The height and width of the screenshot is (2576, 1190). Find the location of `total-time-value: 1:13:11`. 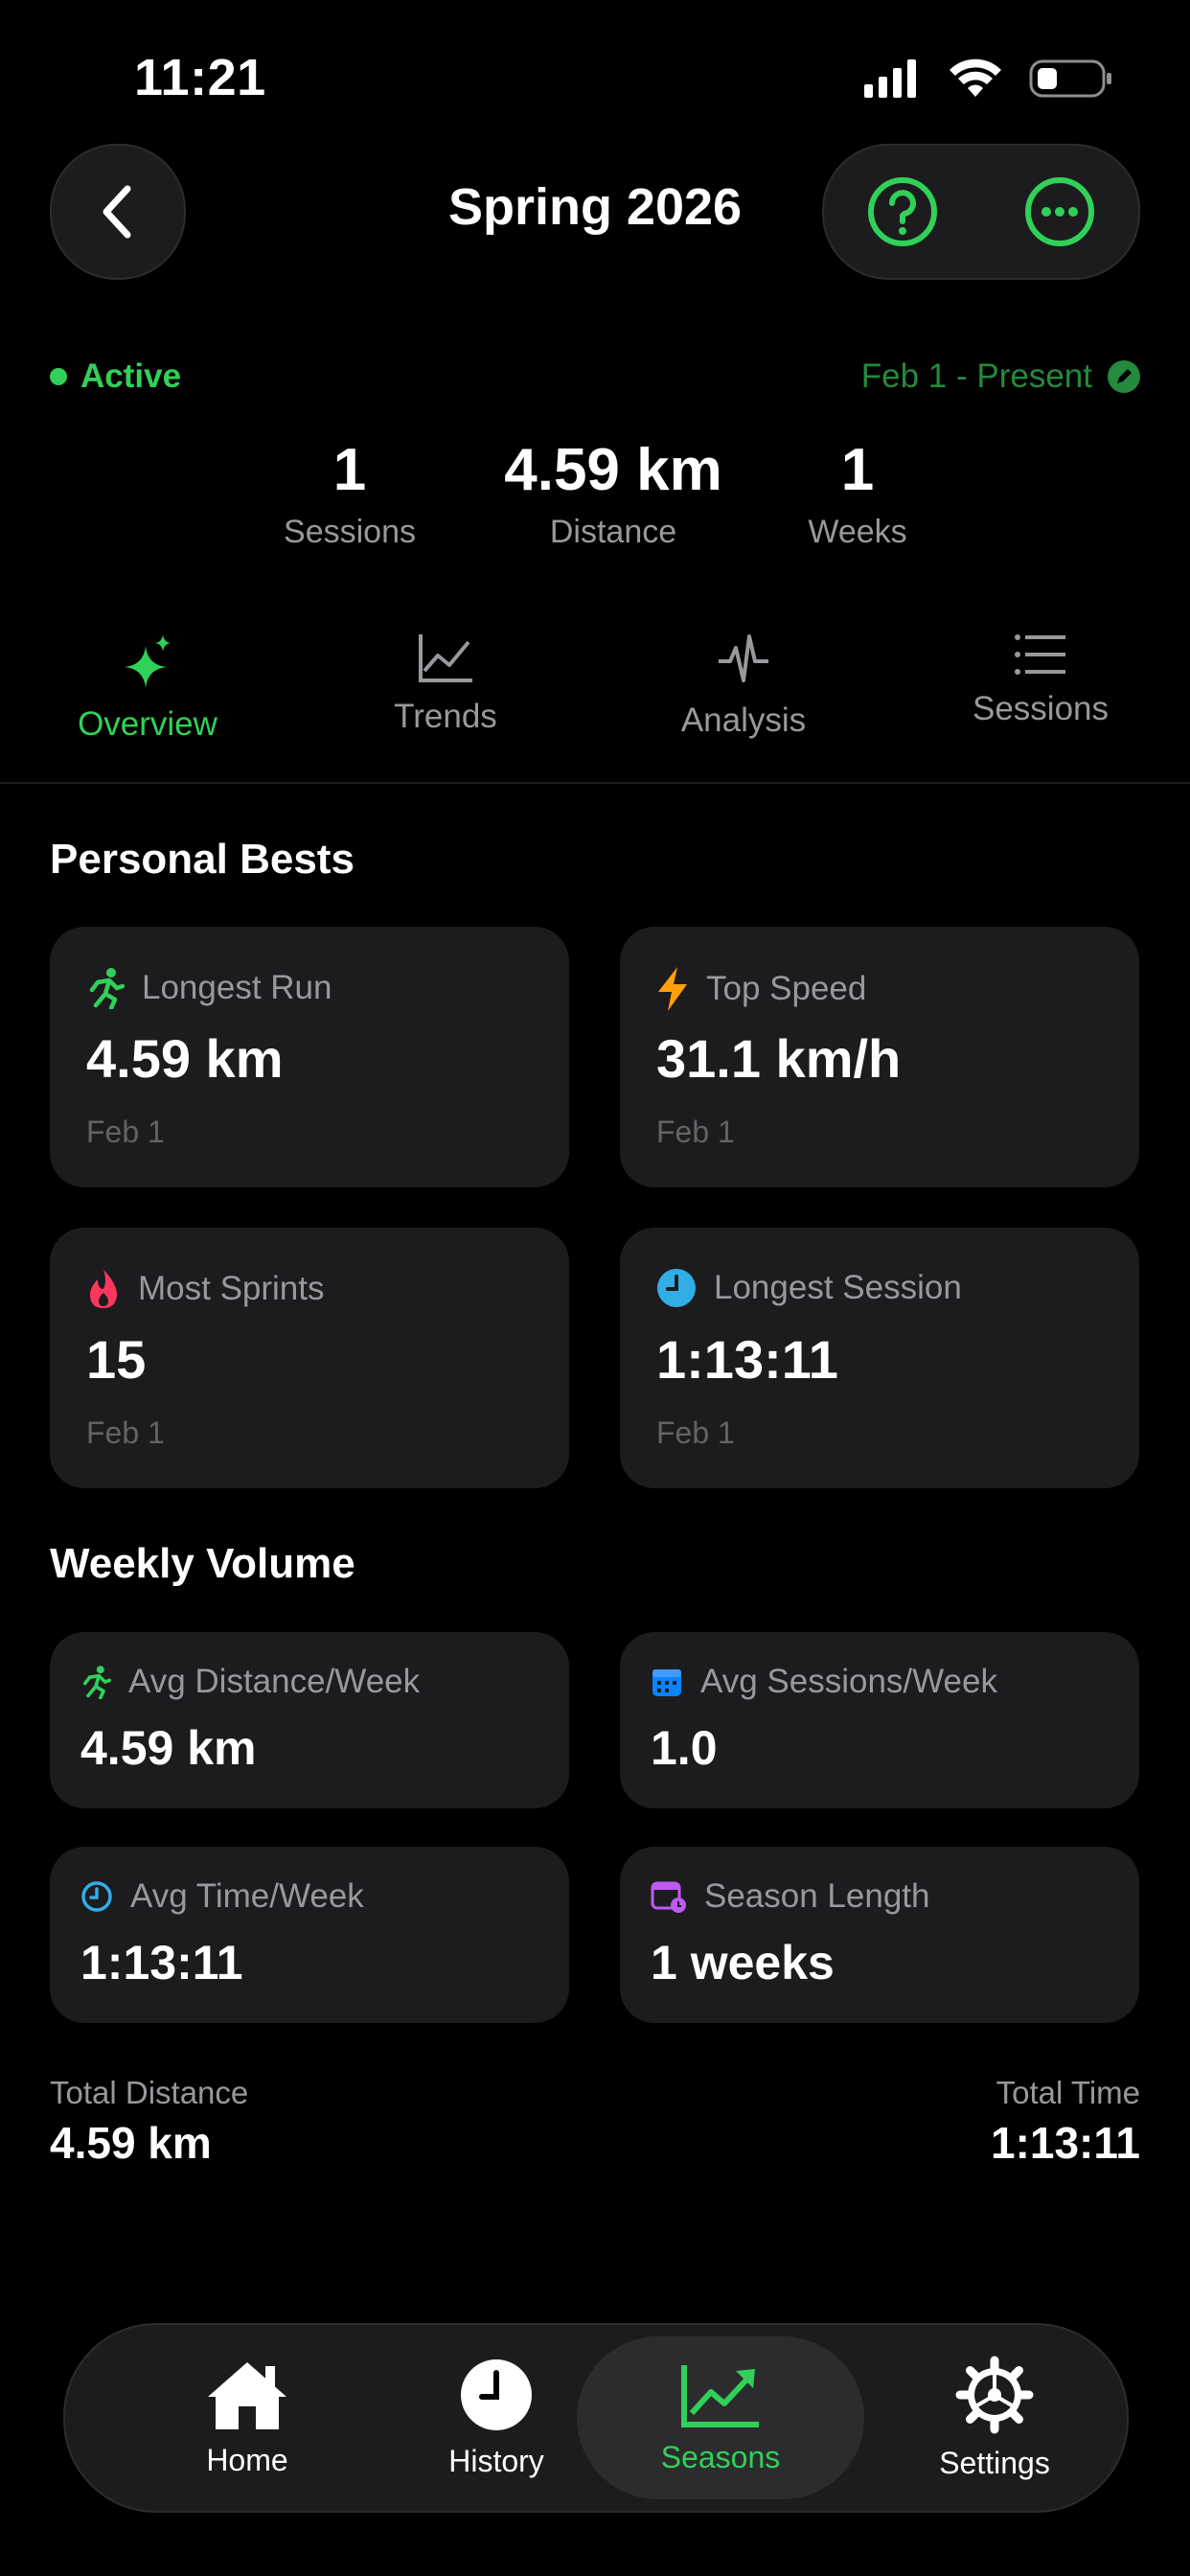

total-time-value: 1:13:11 is located at coordinates (1065, 2143).